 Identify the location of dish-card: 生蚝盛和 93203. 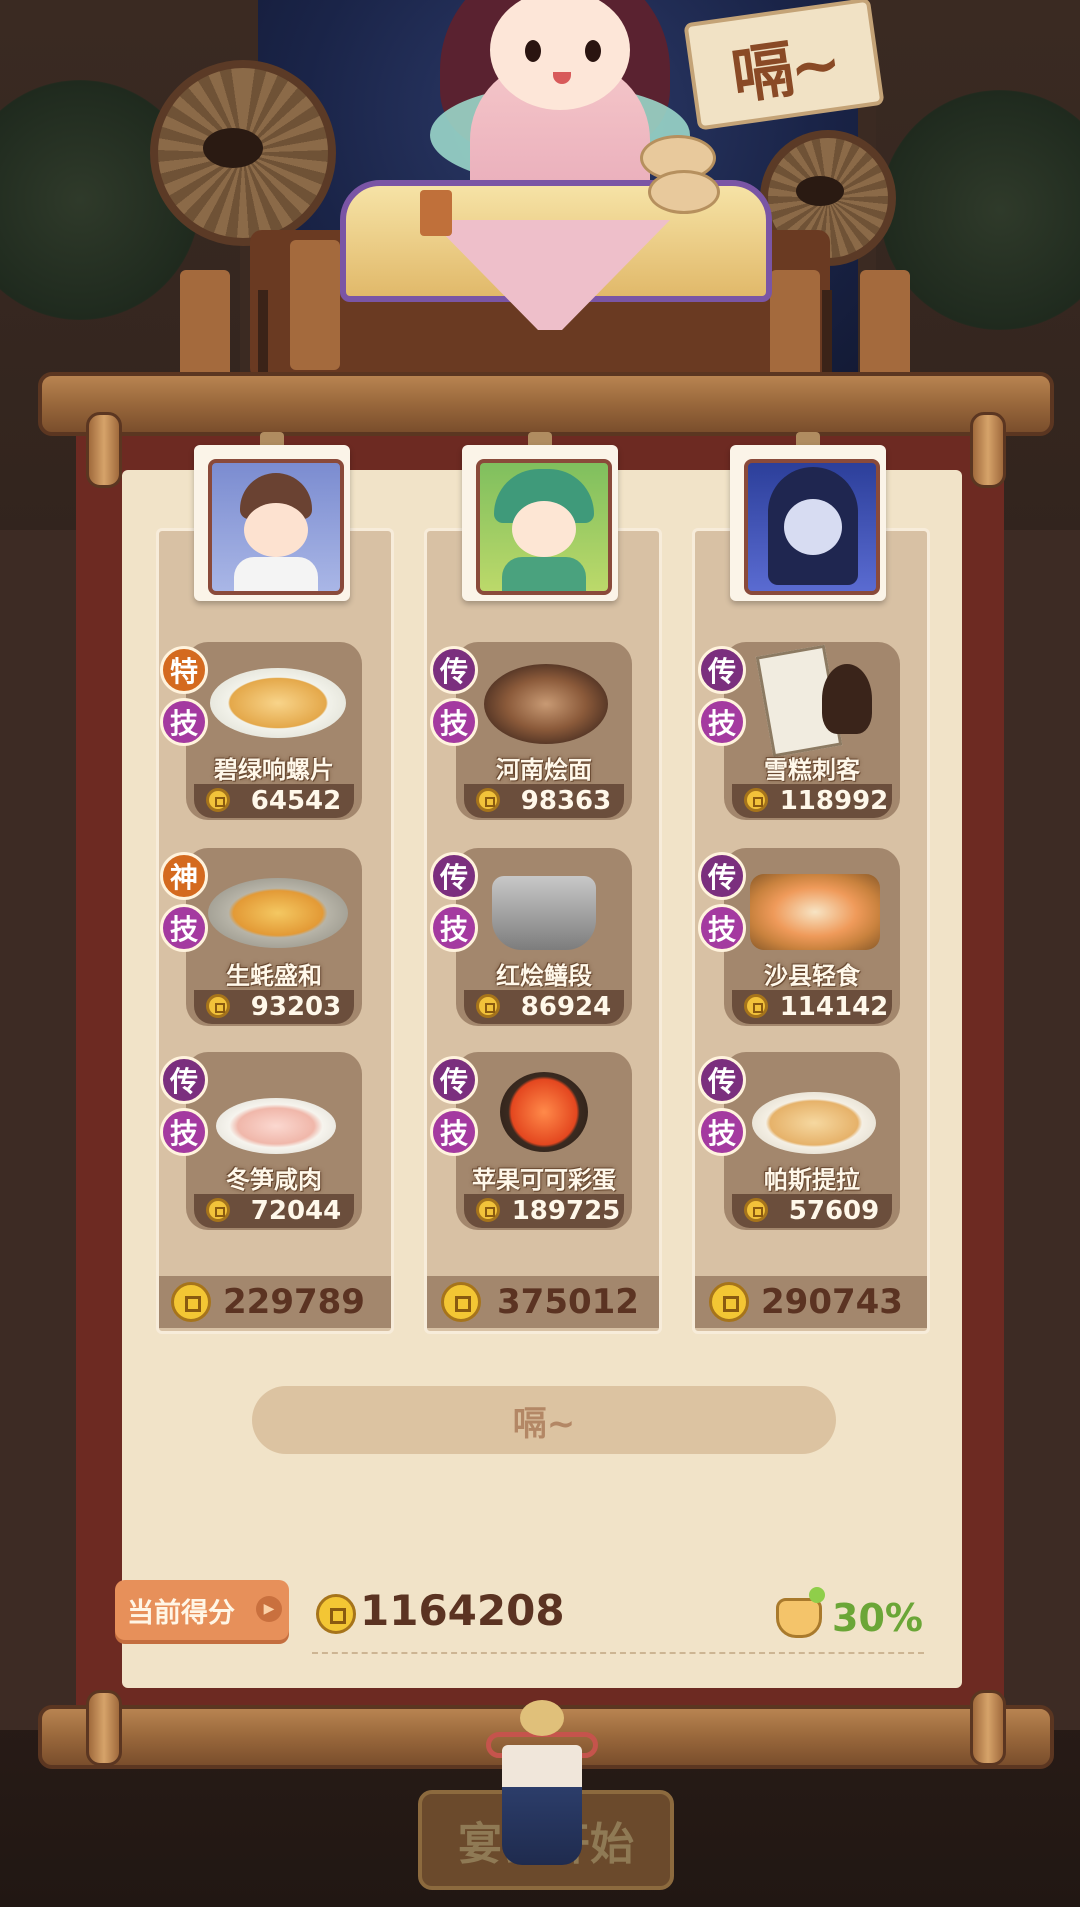
(274, 937).